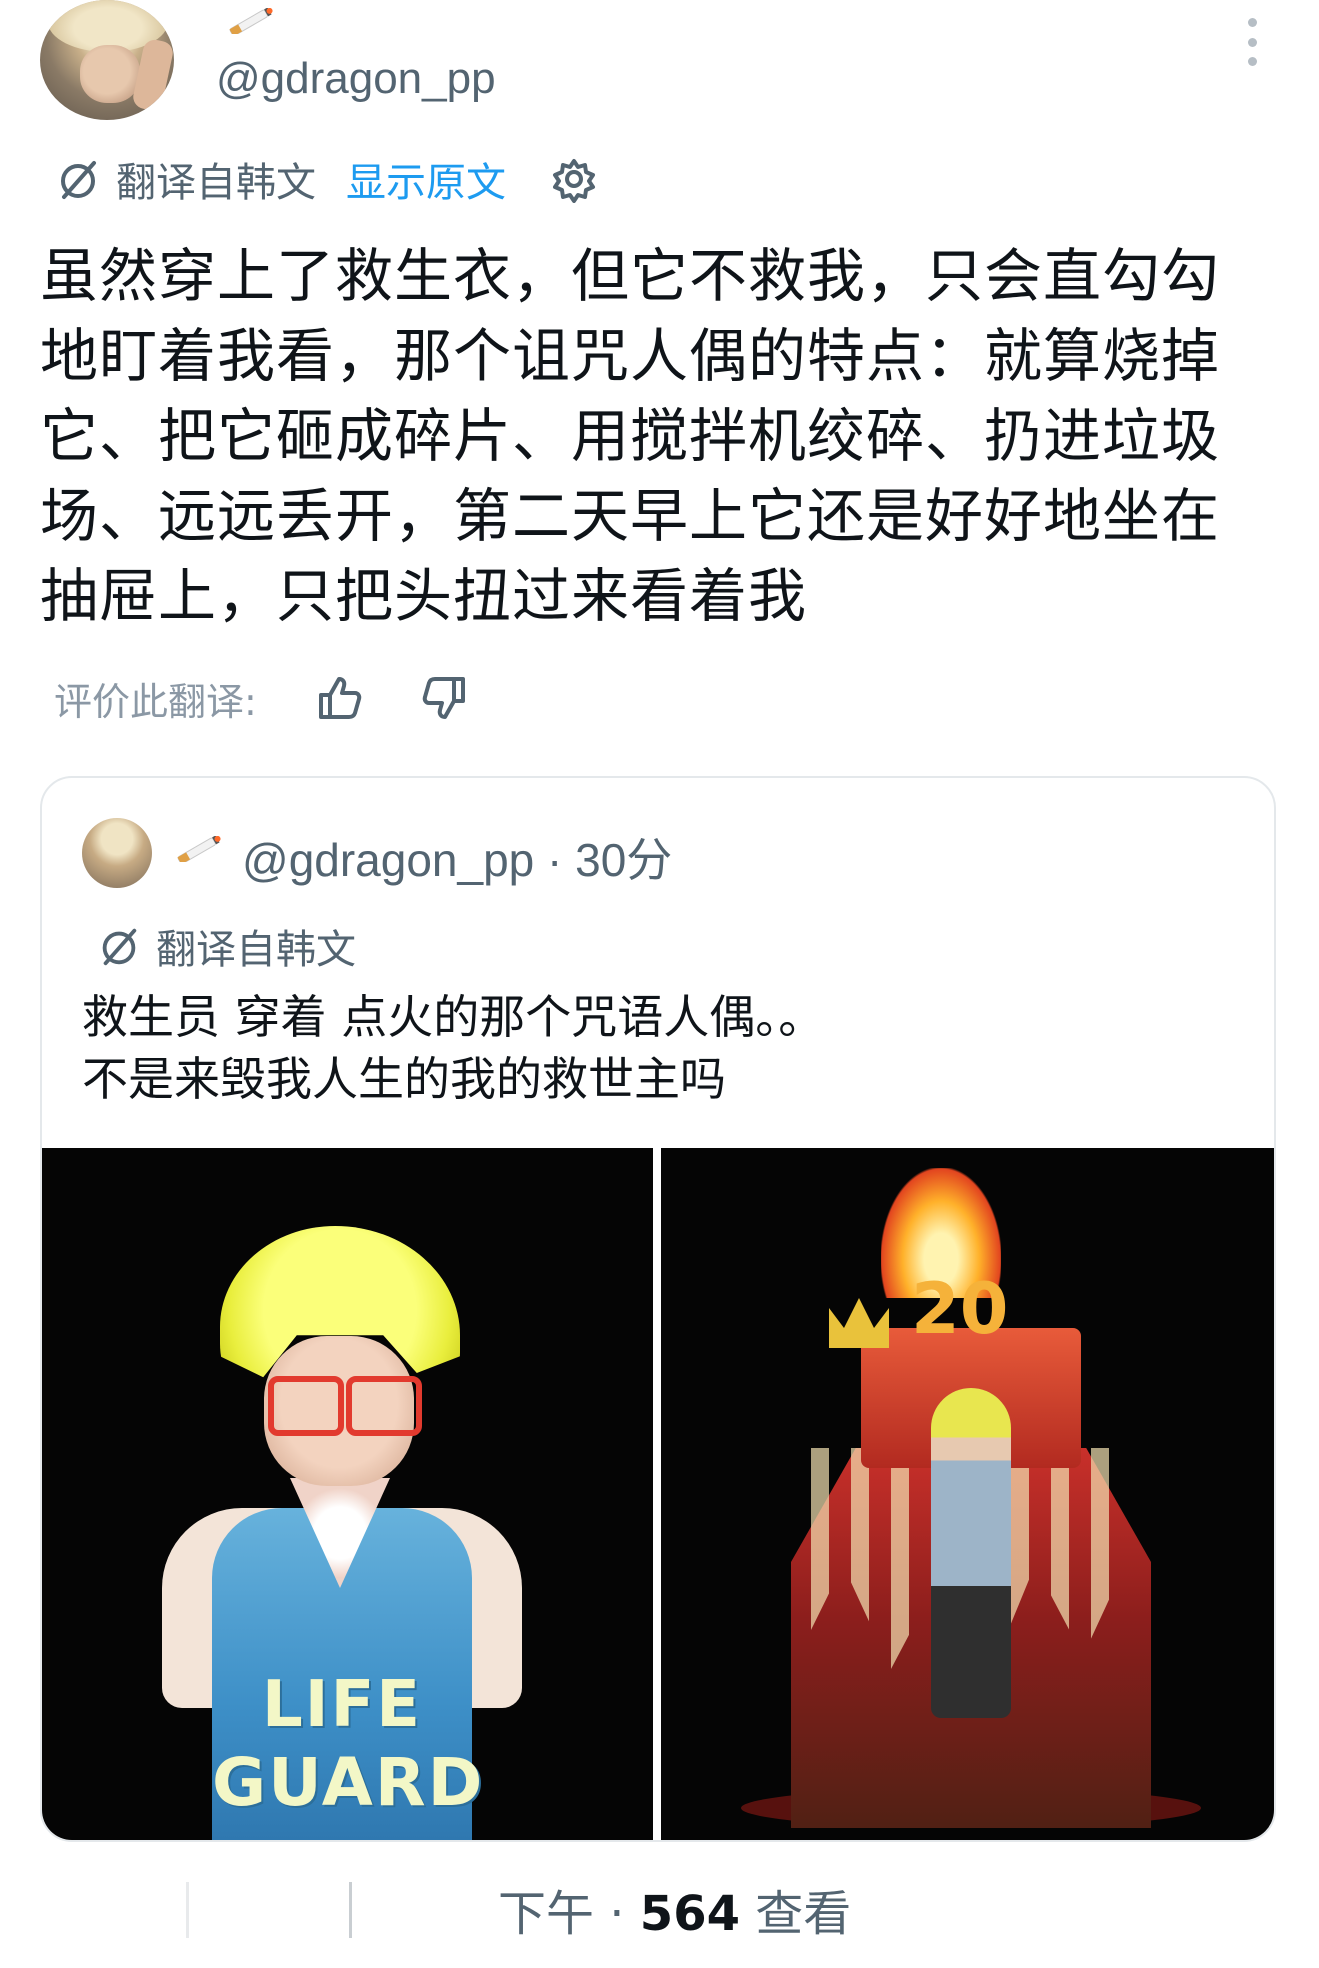  I want to click on avatar-hand, so click(152, 75).